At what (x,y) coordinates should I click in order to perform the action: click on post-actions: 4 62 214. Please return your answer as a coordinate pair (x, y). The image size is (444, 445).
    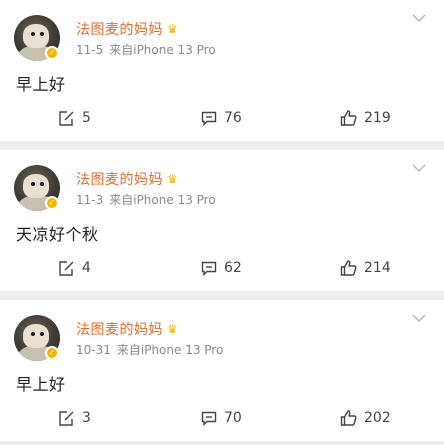
    Looking at the image, I should click on (222, 271).